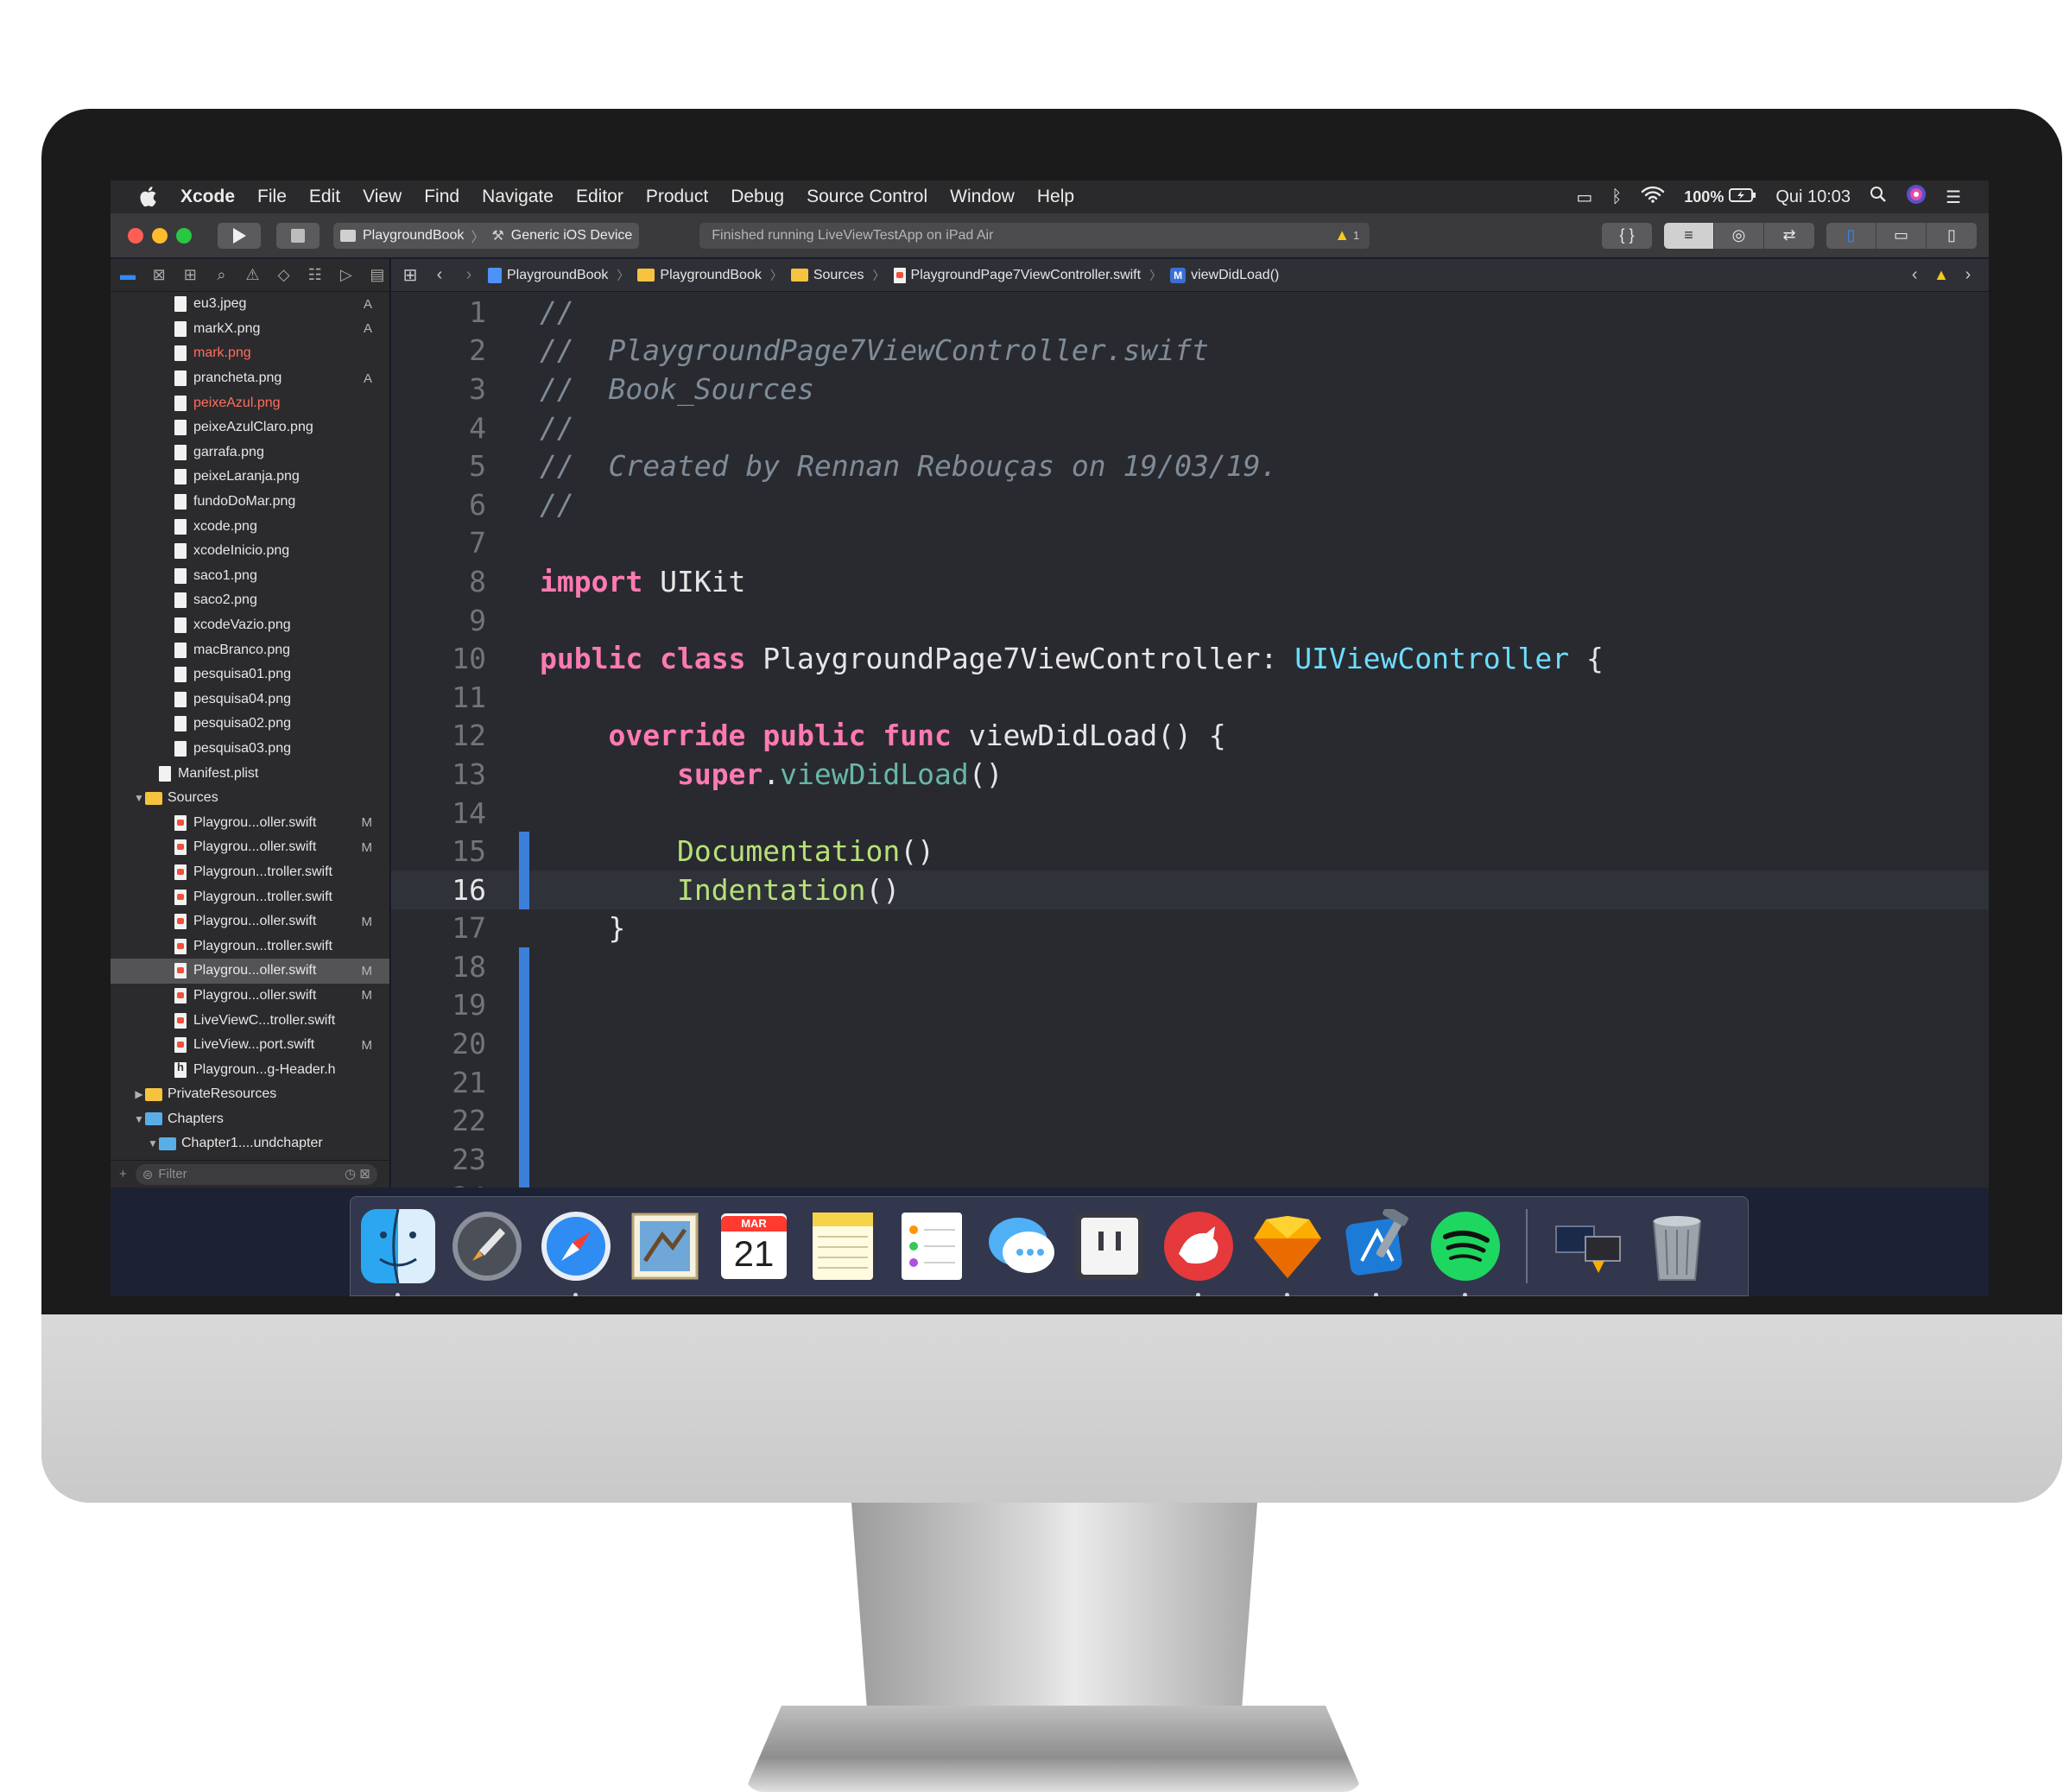 This screenshot has height=1792, width=2063. Describe the element at coordinates (250, 700) in the screenshot. I see `file-tree-row: pesquisa04.png` at that location.